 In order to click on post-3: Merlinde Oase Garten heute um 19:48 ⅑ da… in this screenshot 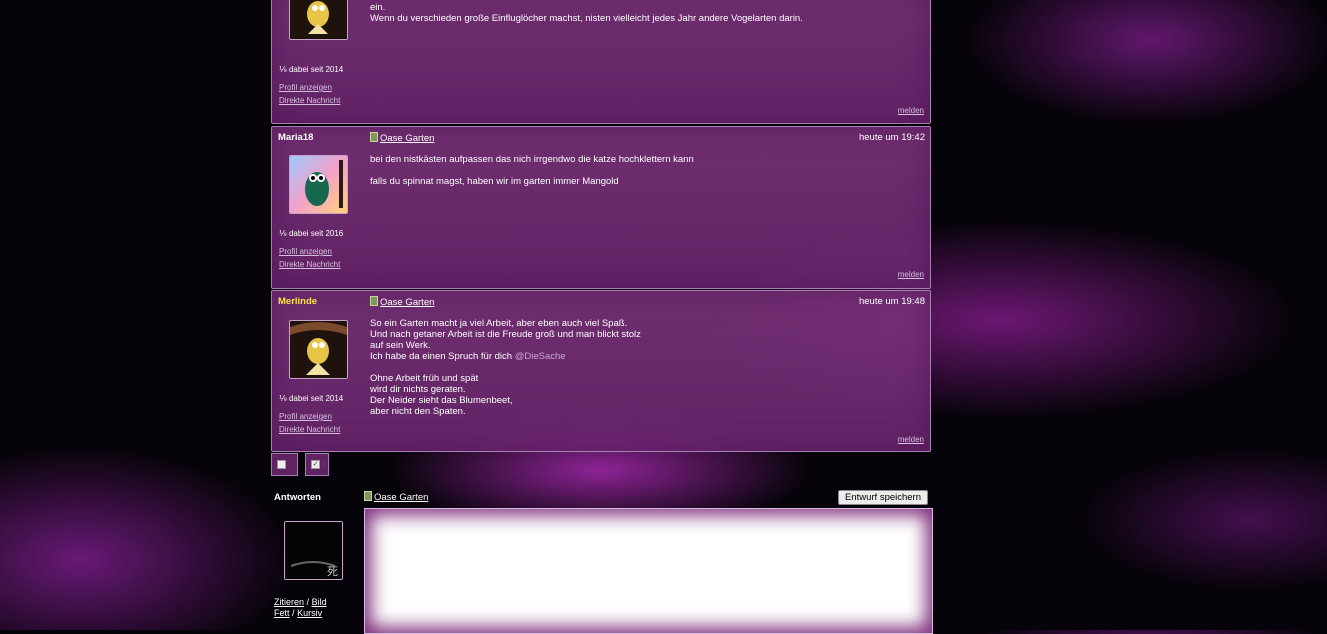, I will do `click(601, 371)`.